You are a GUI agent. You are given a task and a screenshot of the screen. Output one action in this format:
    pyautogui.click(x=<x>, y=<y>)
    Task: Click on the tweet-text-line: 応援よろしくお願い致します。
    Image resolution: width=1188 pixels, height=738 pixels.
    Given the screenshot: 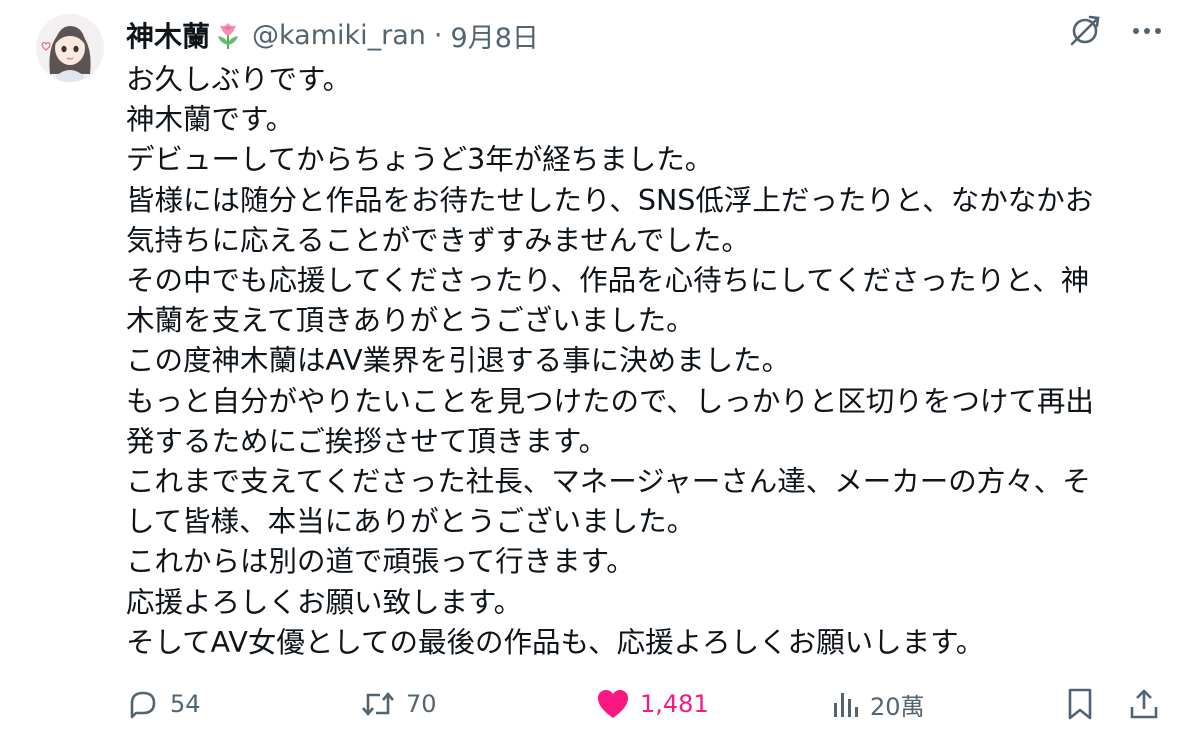 What is the action you would take?
    pyautogui.click(x=324, y=602)
    